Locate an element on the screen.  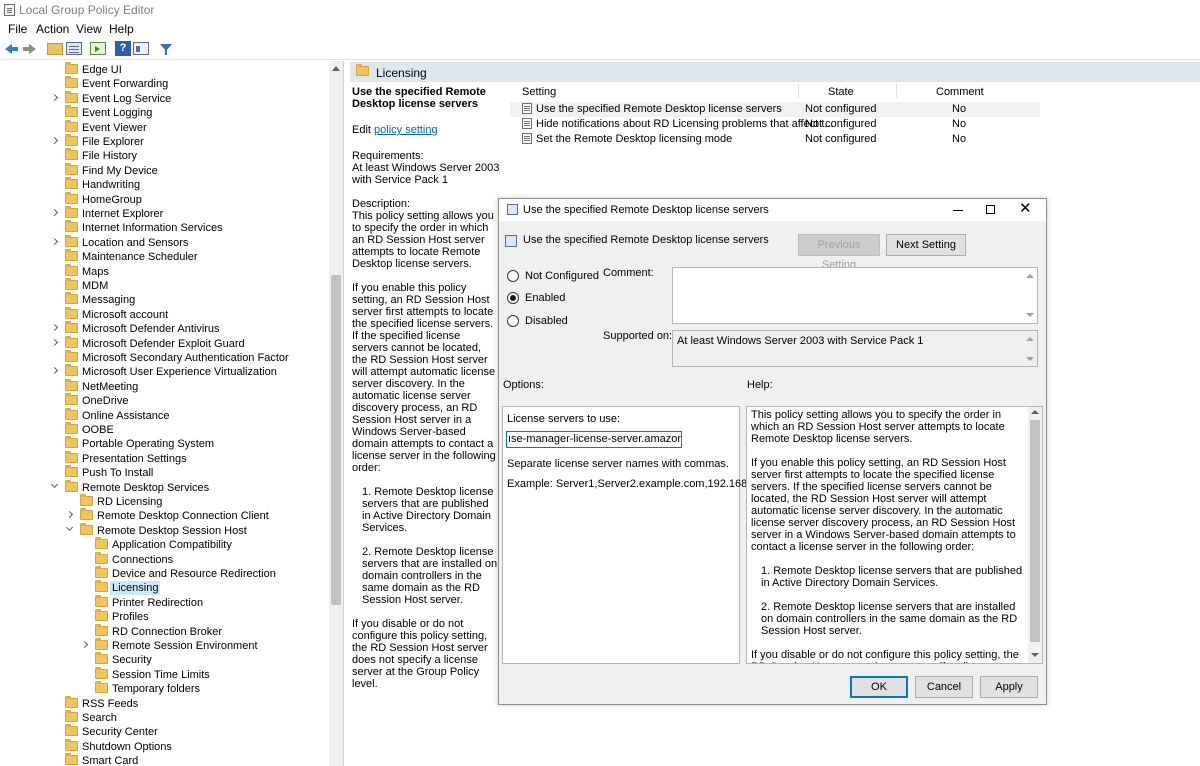
license-servers-input: ıse-manager-license-server.amazon.com is located at coordinates (594, 439).